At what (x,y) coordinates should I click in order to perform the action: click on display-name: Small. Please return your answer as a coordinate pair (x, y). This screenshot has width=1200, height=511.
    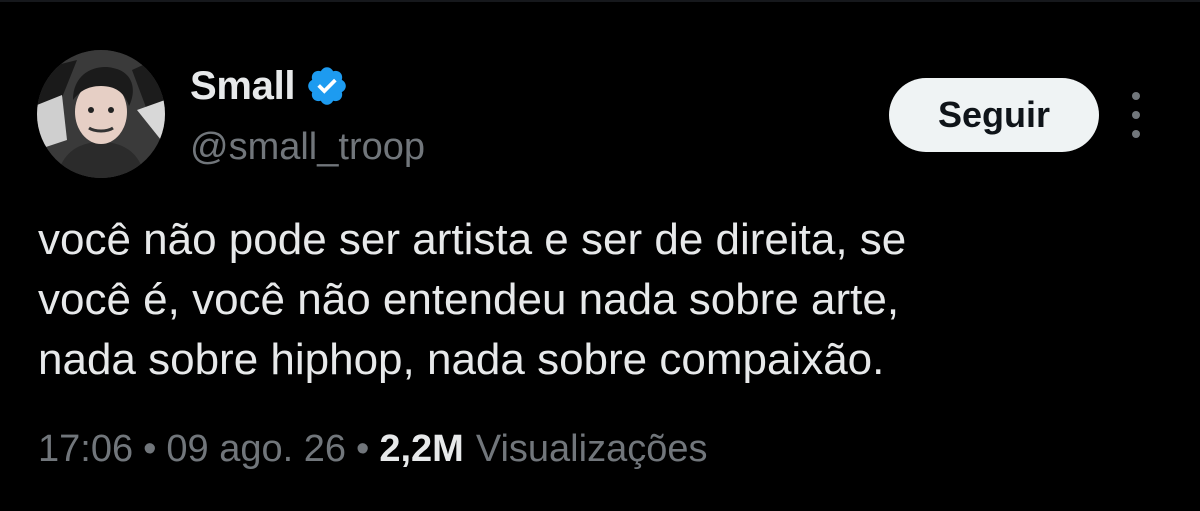
    Looking at the image, I should click on (243, 86).